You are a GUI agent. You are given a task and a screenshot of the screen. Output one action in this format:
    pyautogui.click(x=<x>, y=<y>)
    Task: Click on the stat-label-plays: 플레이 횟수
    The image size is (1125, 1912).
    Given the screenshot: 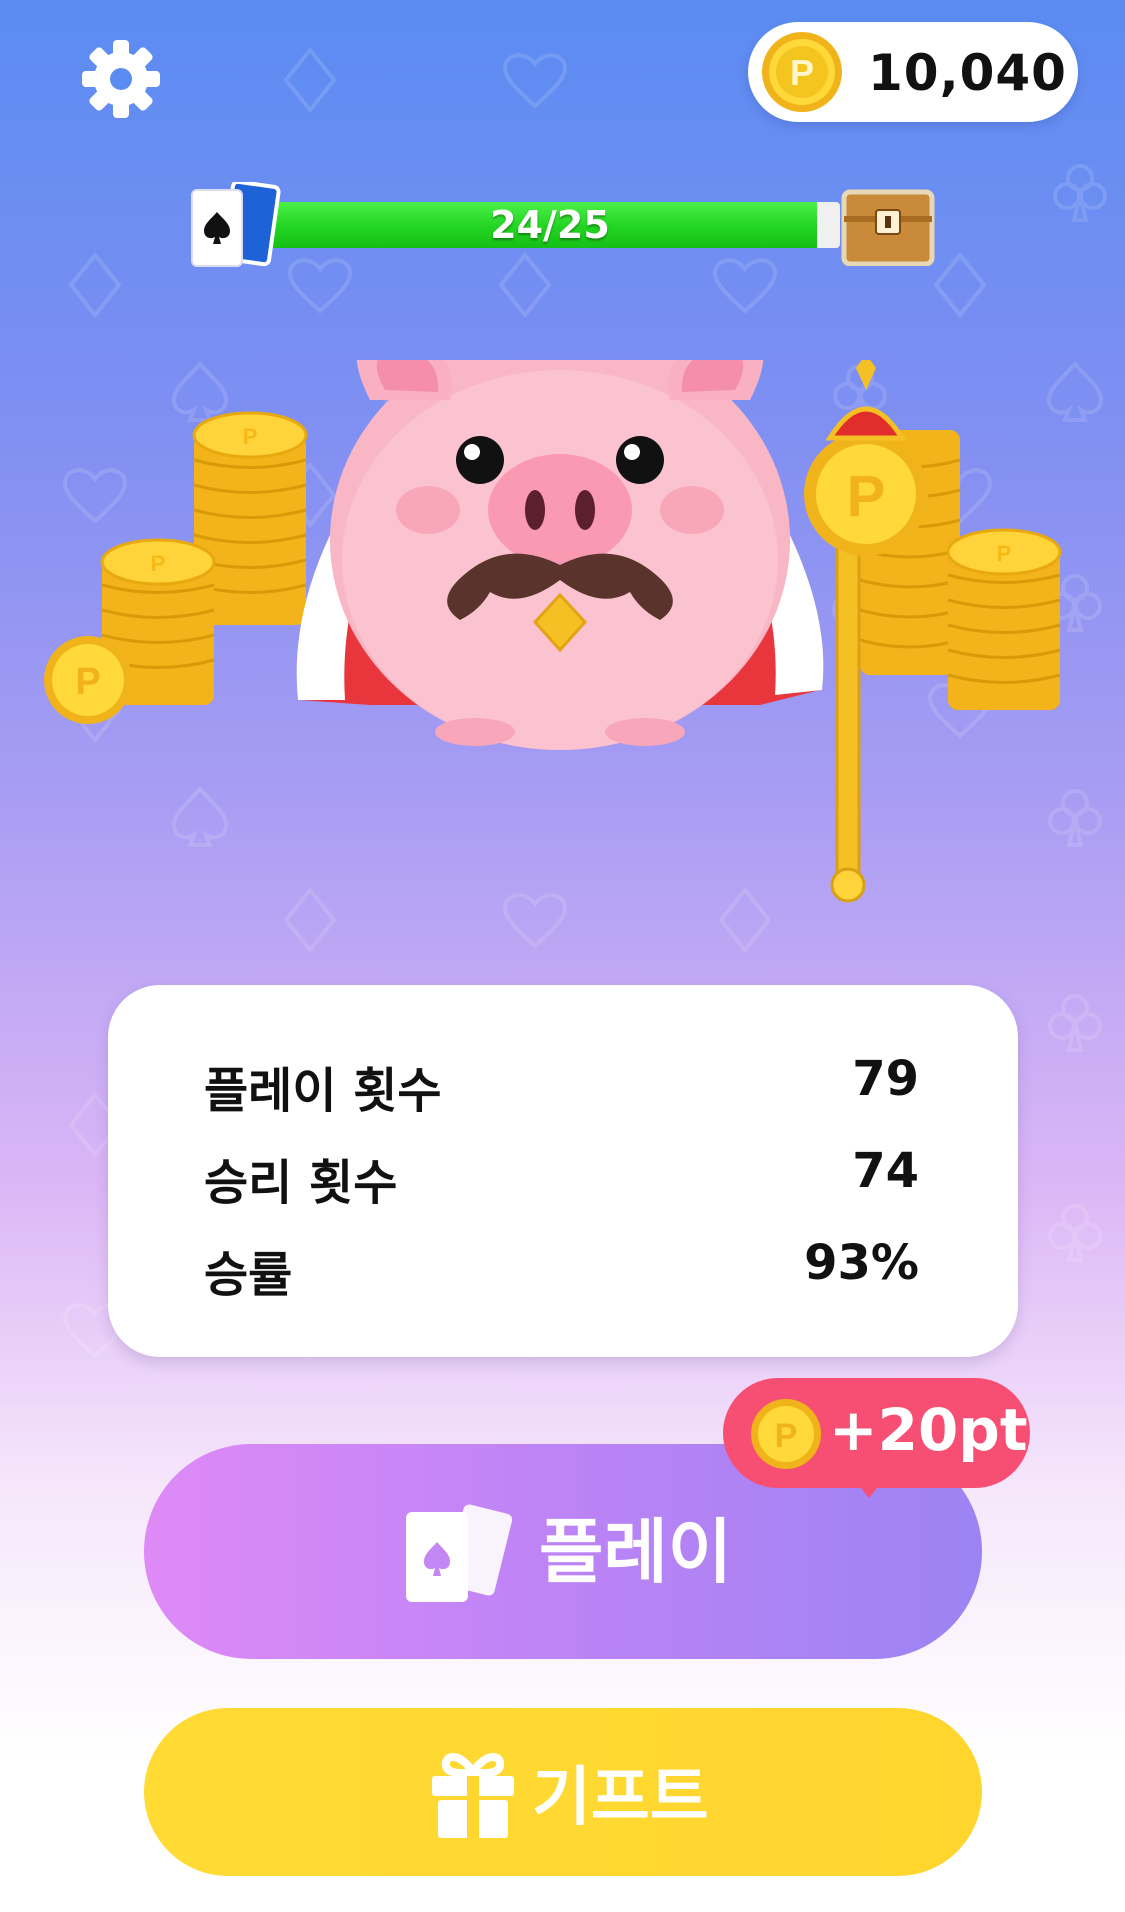 What is the action you would take?
    pyautogui.click(x=323, y=1091)
    